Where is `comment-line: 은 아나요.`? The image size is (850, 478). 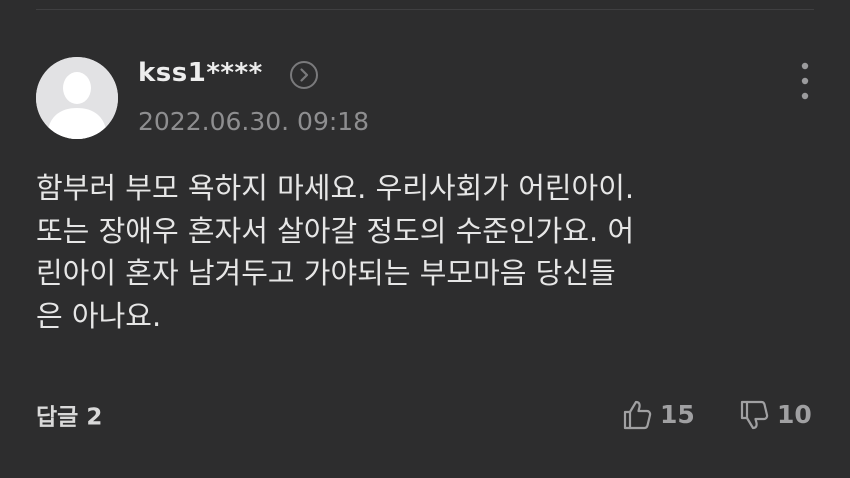 comment-line: 은 아나요. is located at coordinates (99, 315).